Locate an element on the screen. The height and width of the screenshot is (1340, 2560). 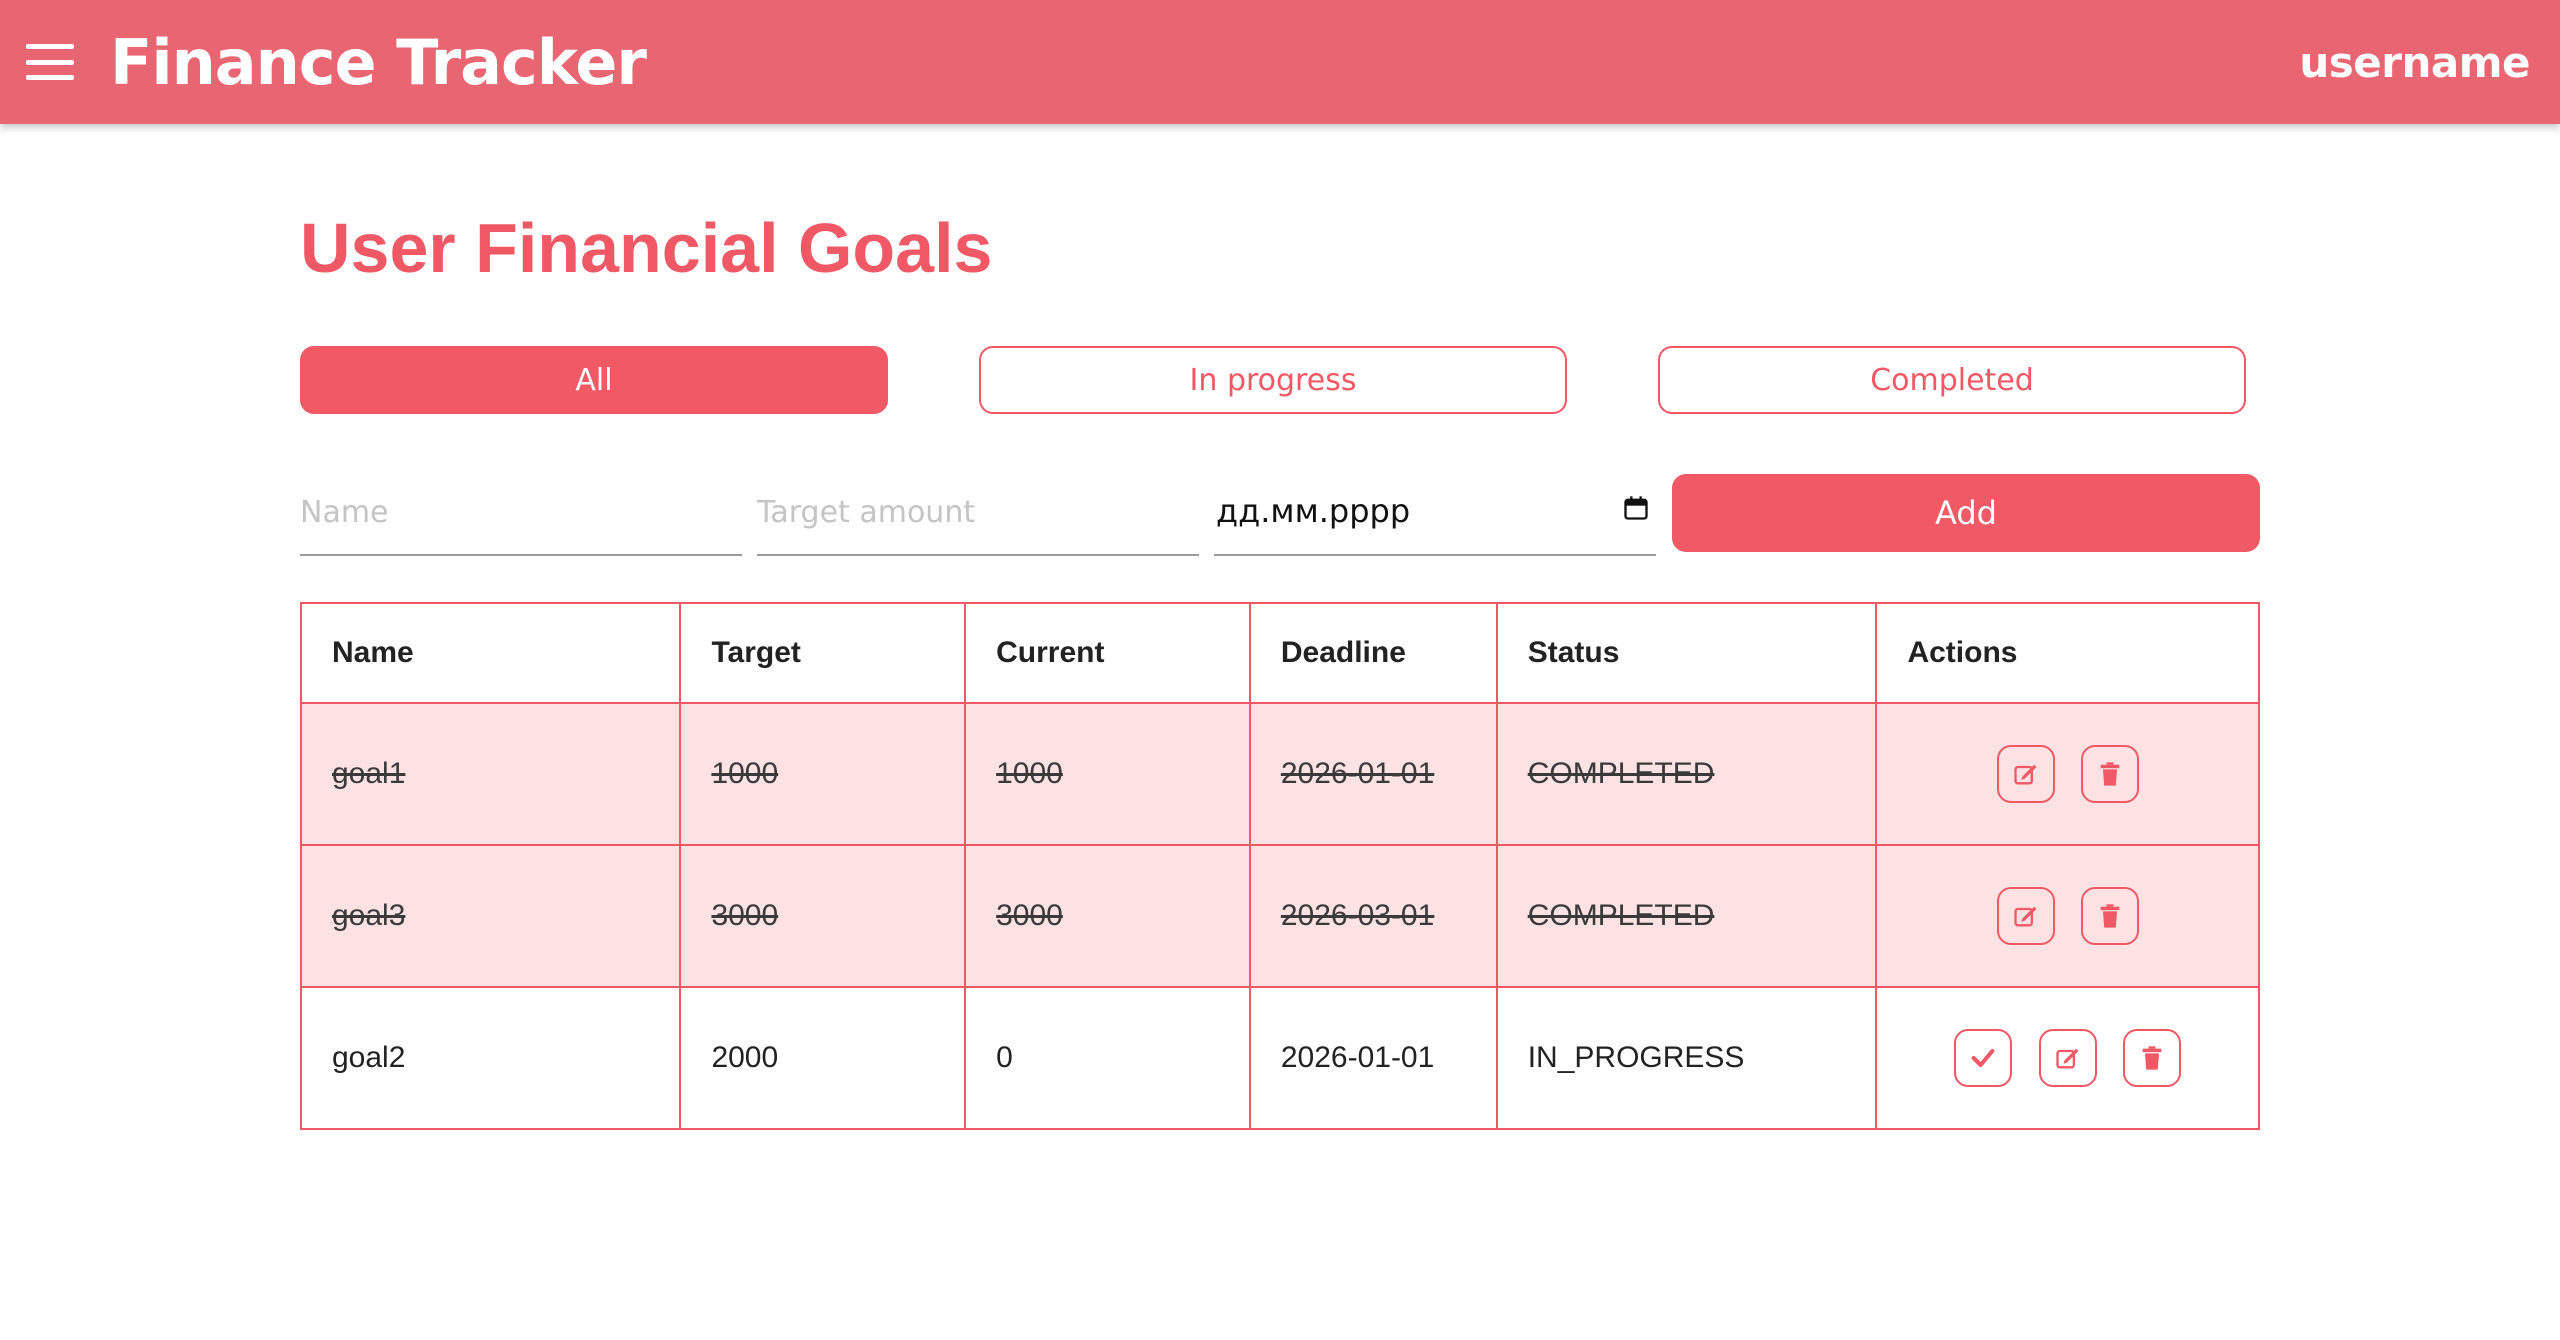
header-actions: Actions is located at coordinates (2067, 653).